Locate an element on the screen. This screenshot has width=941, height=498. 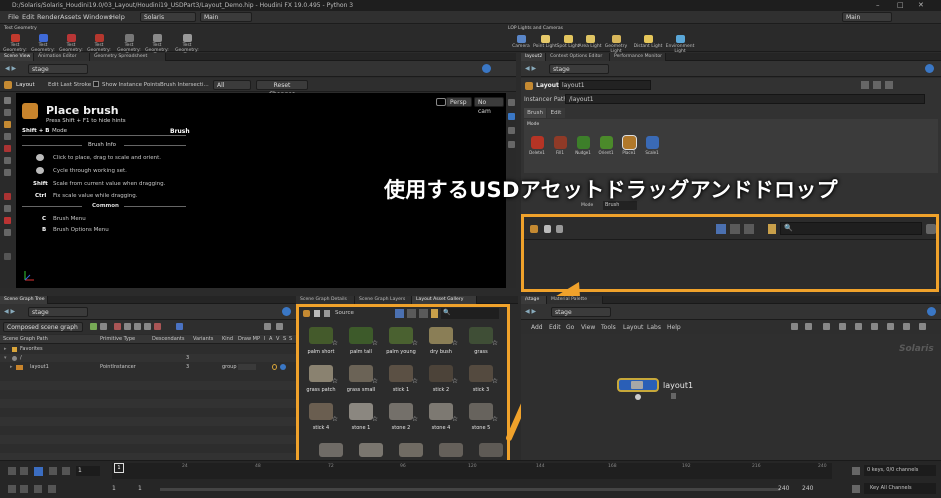
range-icon is located at coordinates (38, 489).